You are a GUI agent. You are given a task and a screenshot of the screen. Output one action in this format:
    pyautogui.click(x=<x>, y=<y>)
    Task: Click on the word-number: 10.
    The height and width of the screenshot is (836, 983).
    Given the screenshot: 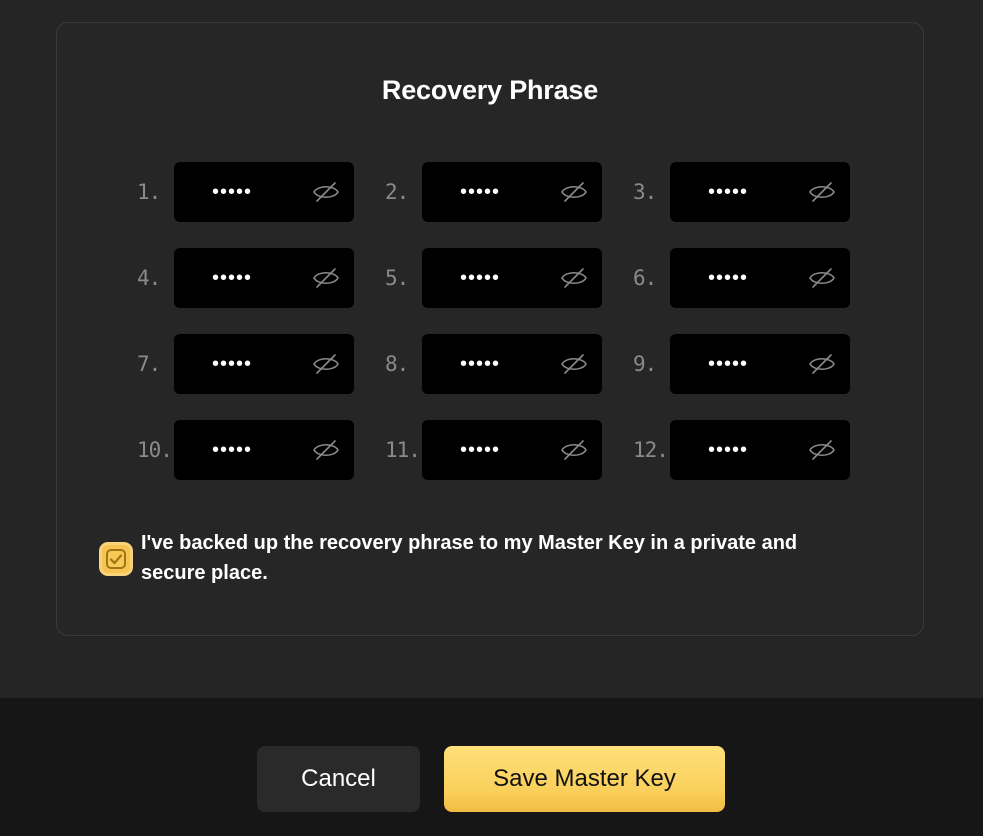 What is the action you would take?
    pyautogui.click(x=155, y=450)
    